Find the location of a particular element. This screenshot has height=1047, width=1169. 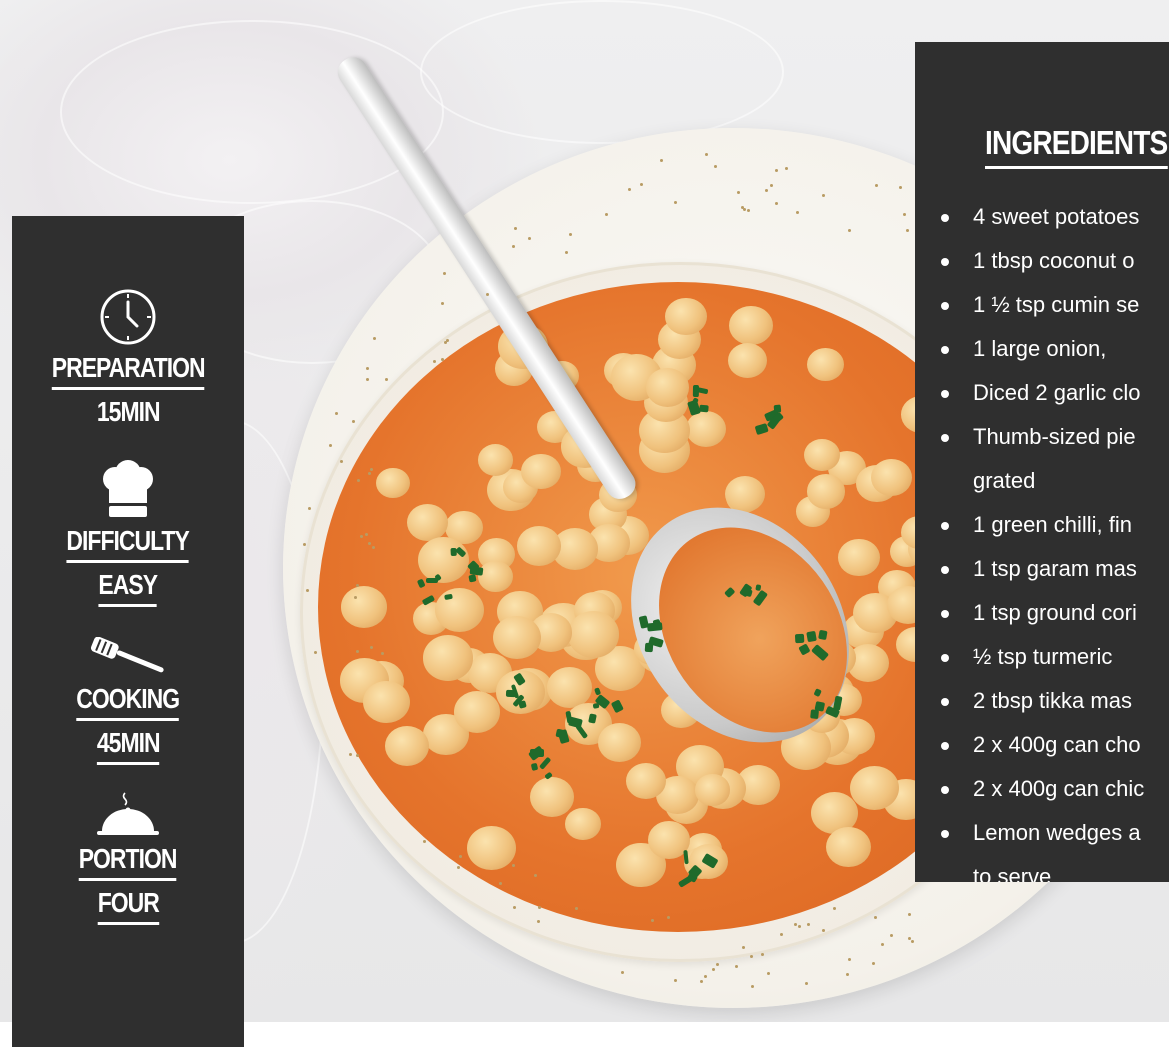

portion-value: FOUR is located at coordinates (128, 906).